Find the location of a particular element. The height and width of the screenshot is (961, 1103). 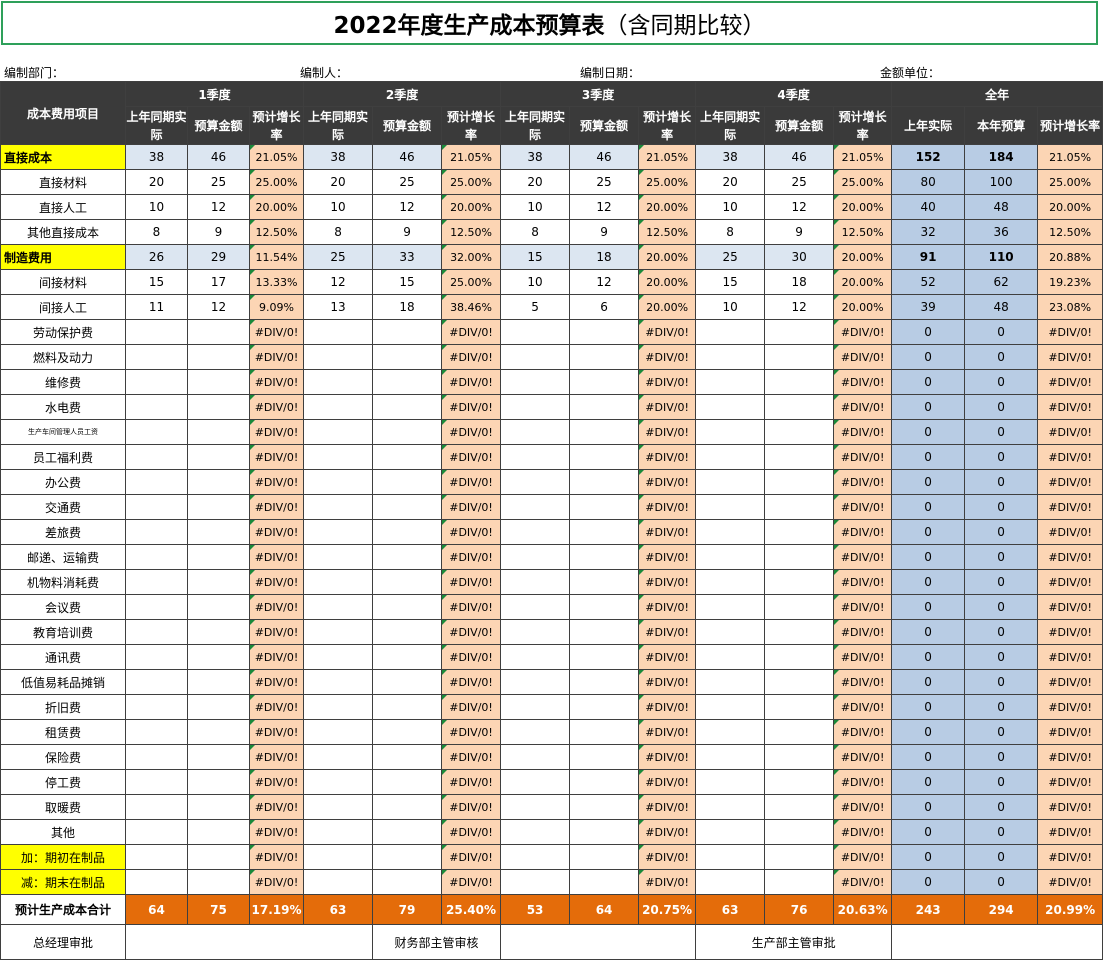

q1-budget-cell: 46 is located at coordinates (218, 157).